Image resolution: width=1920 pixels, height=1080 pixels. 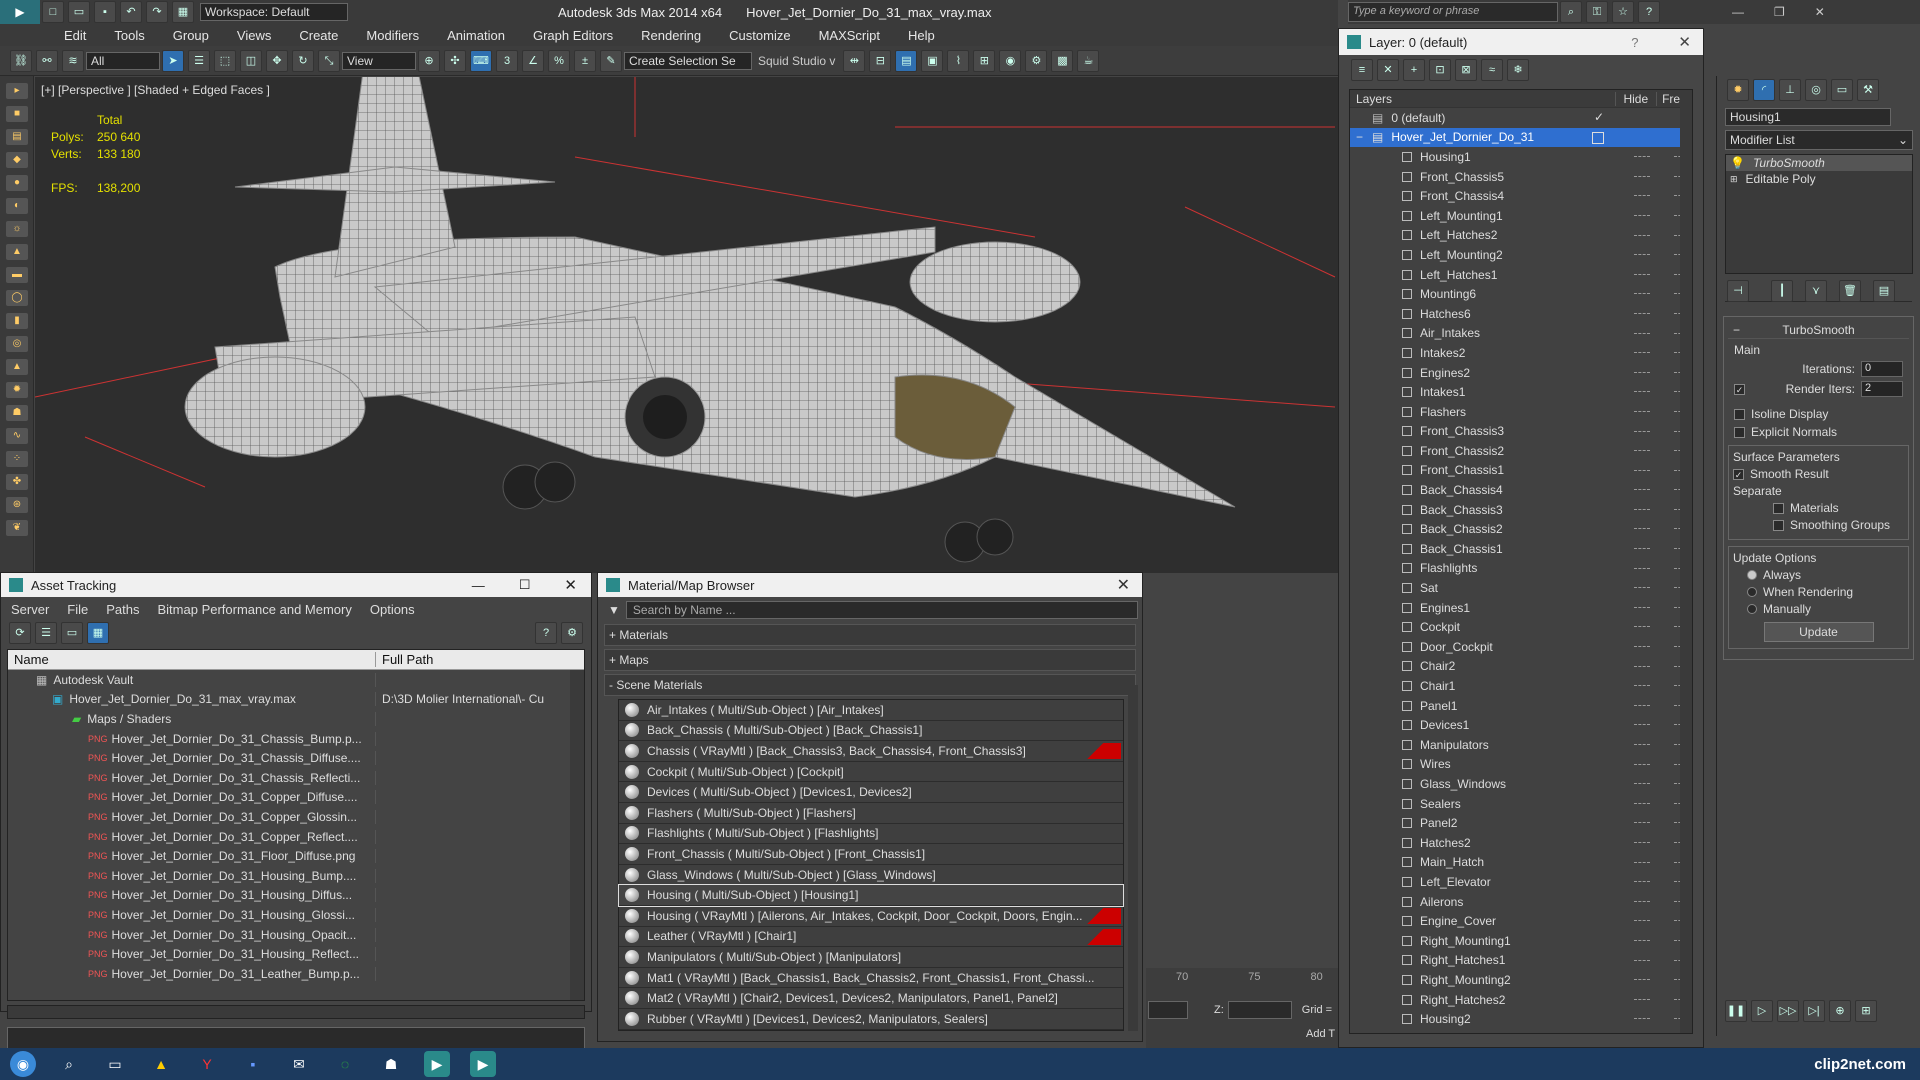 What do you see at coordinates (614, 610) in the screenshot?
I see `matbrowser-options-icon: ▼` at bounding box center [614, 610].